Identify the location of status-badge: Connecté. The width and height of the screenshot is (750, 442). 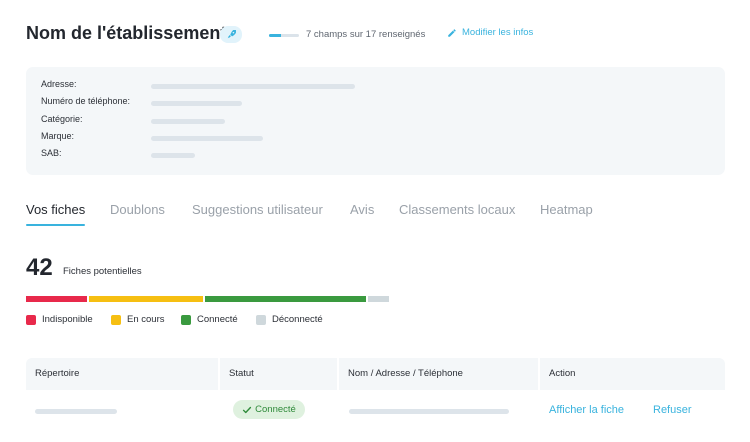
(269, 409).